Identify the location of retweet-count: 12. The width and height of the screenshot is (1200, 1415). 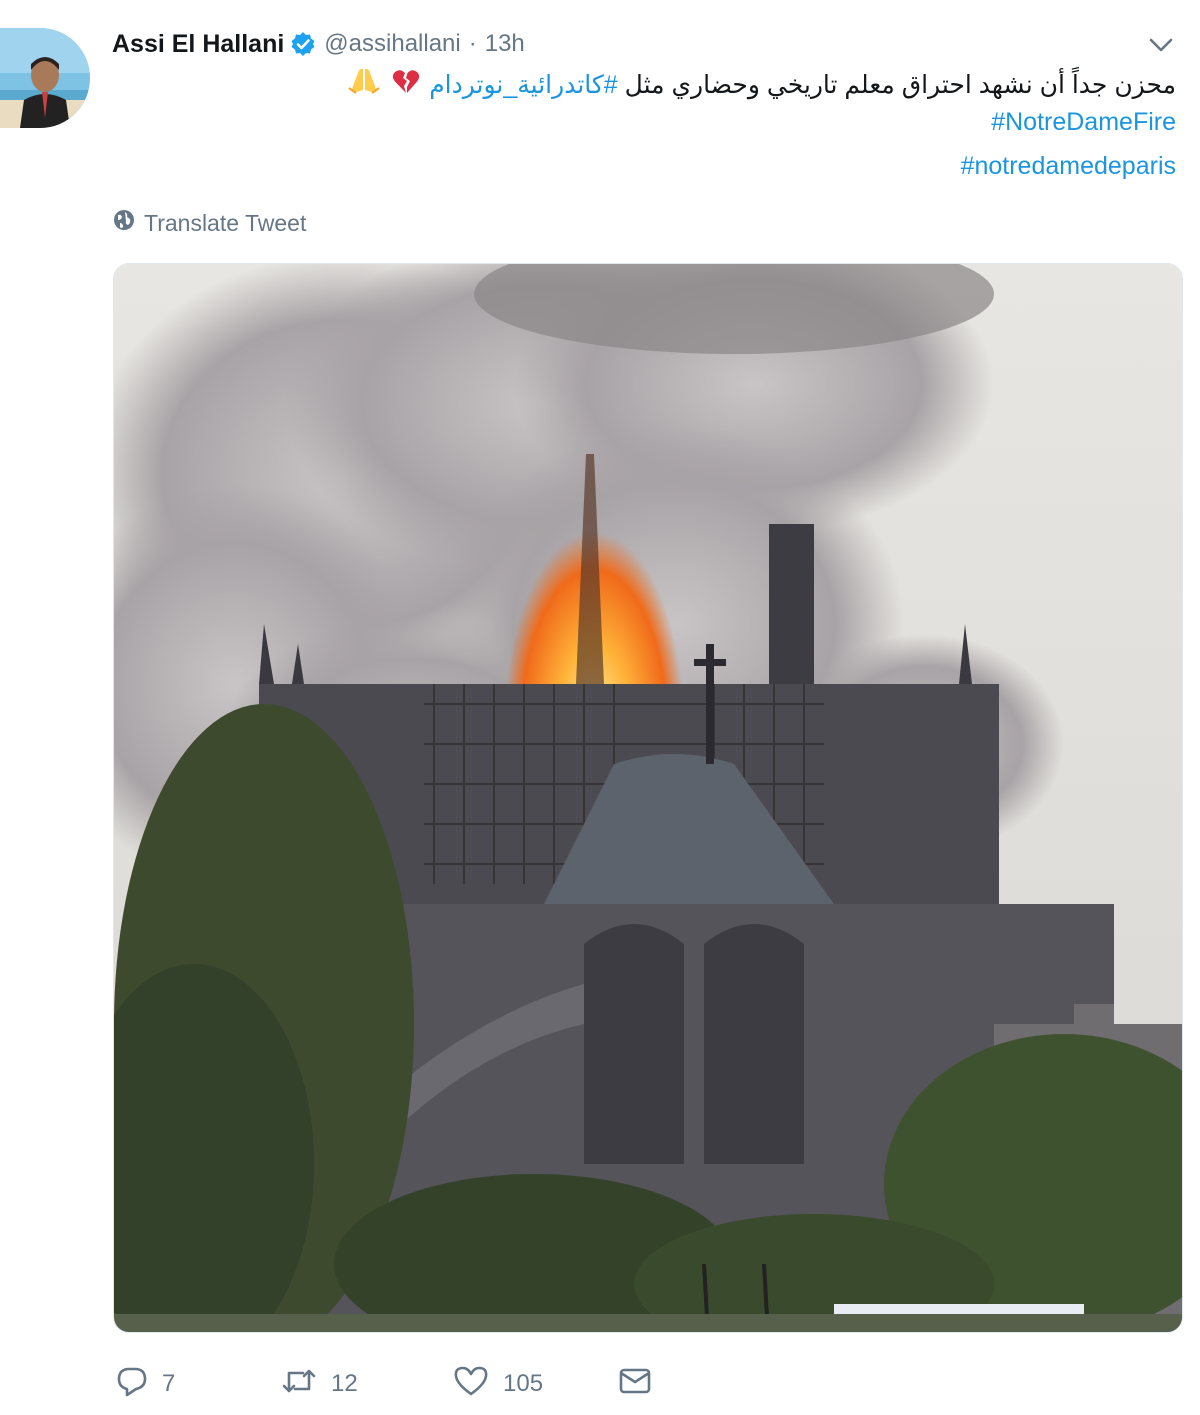
(344, 1383).